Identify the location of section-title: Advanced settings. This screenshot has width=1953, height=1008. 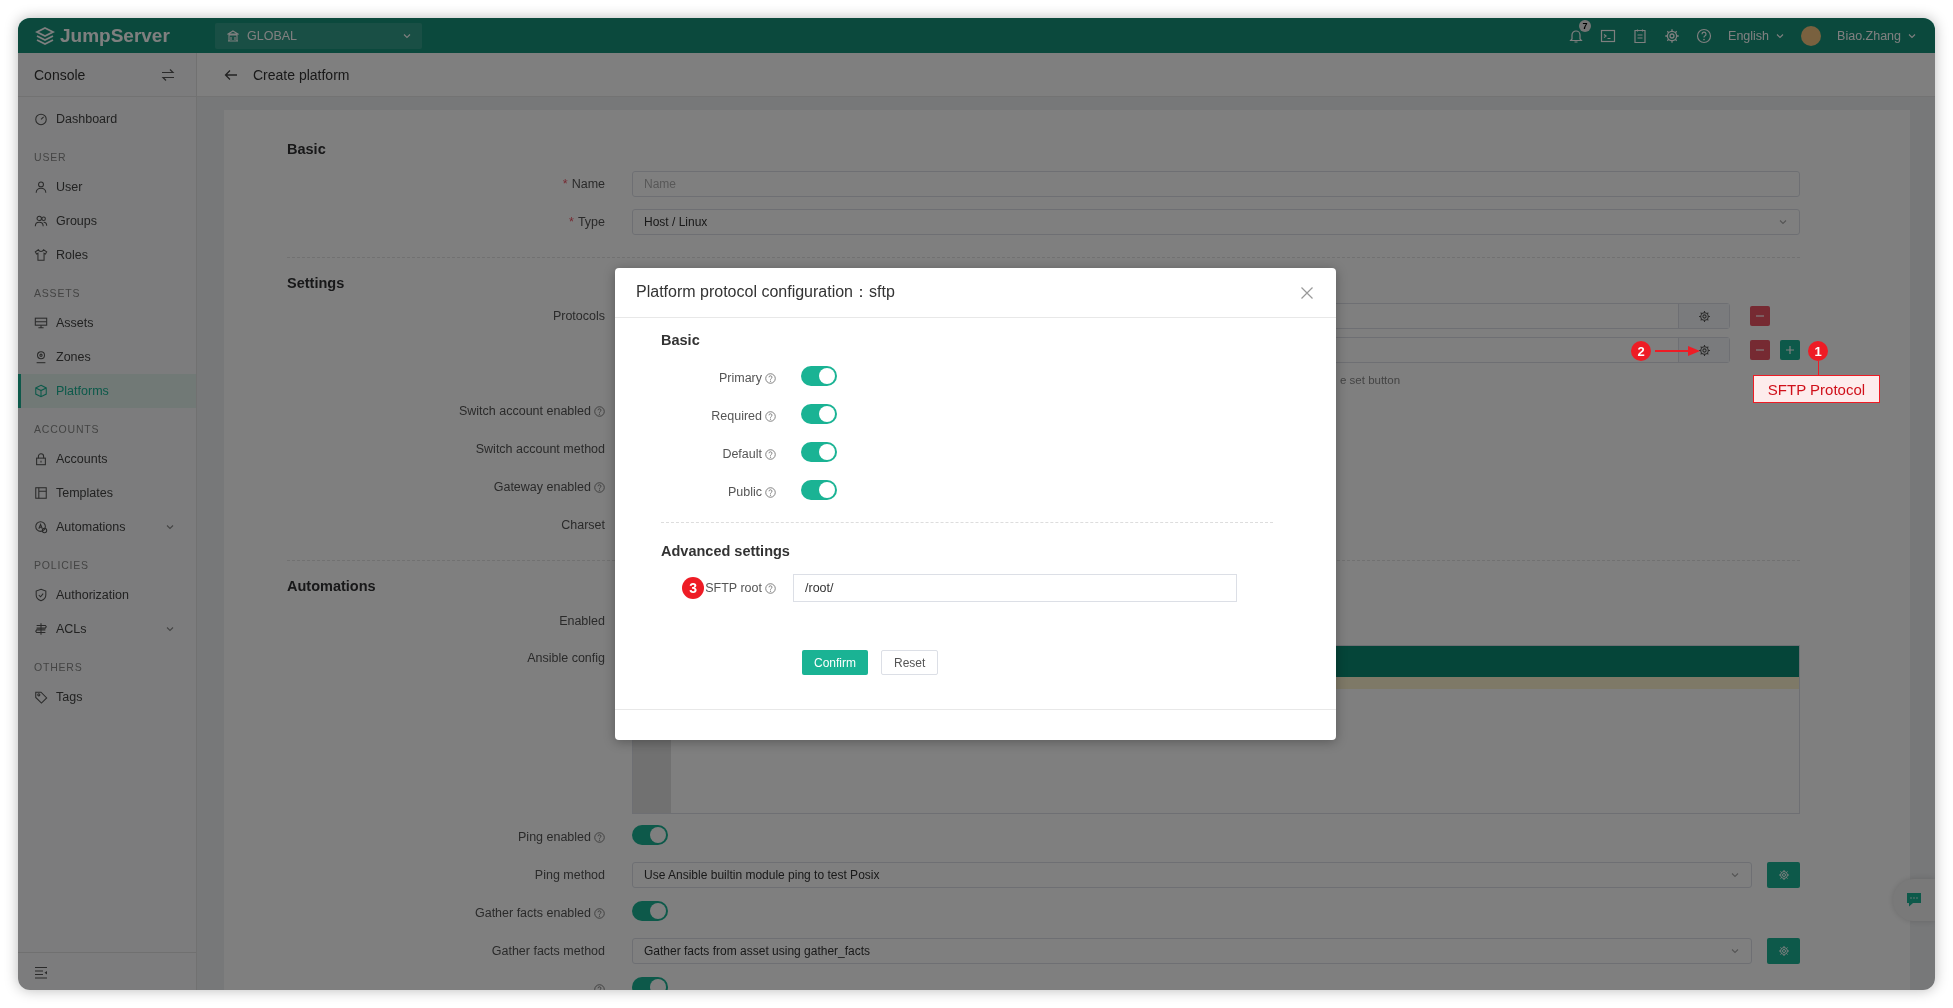
(725, 551).